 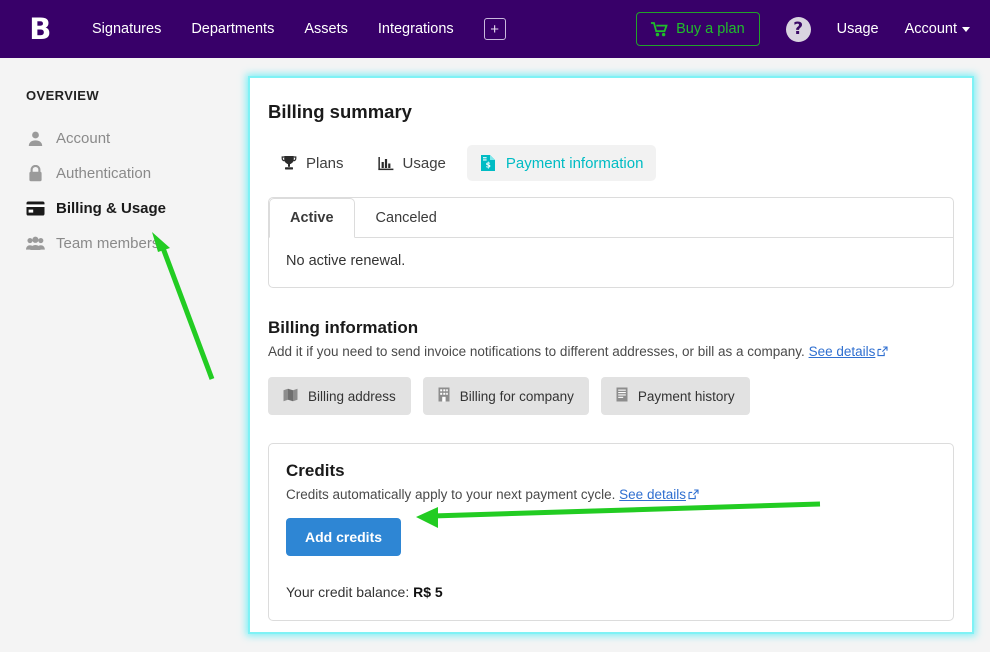 I want to click on add-credits-button: Add credits, so click(x=344, y=537).